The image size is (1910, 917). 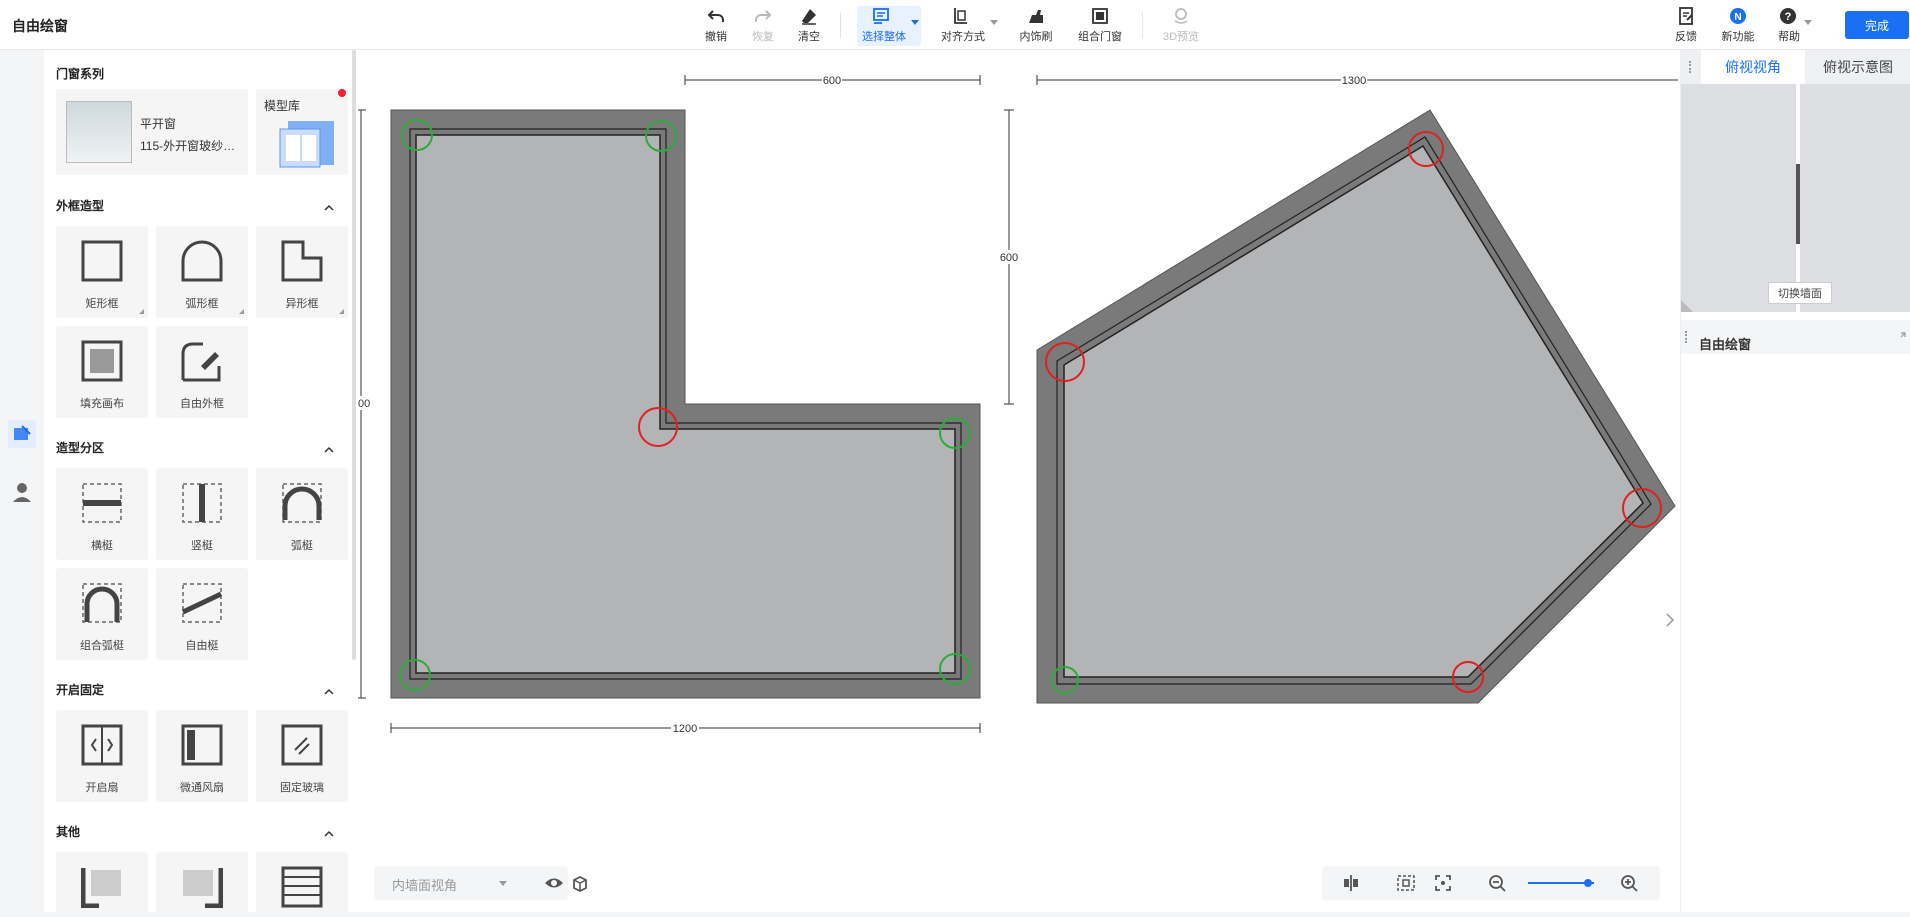 What do you see at coordinates (354, 355) in the screenshot?
I see `panel-scrollbar` at bounding box center [354, 355].